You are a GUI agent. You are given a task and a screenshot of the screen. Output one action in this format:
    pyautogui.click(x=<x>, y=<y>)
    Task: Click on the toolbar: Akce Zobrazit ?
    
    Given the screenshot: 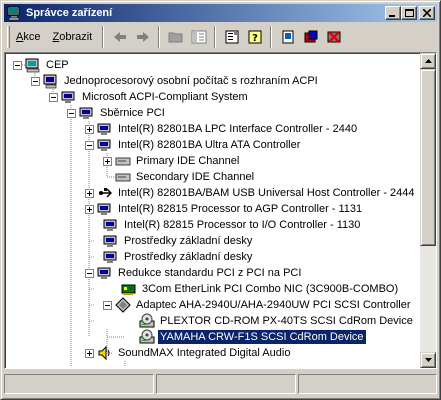 What is the action you would take?
    pyautogui.click(x=220, y=37)
    